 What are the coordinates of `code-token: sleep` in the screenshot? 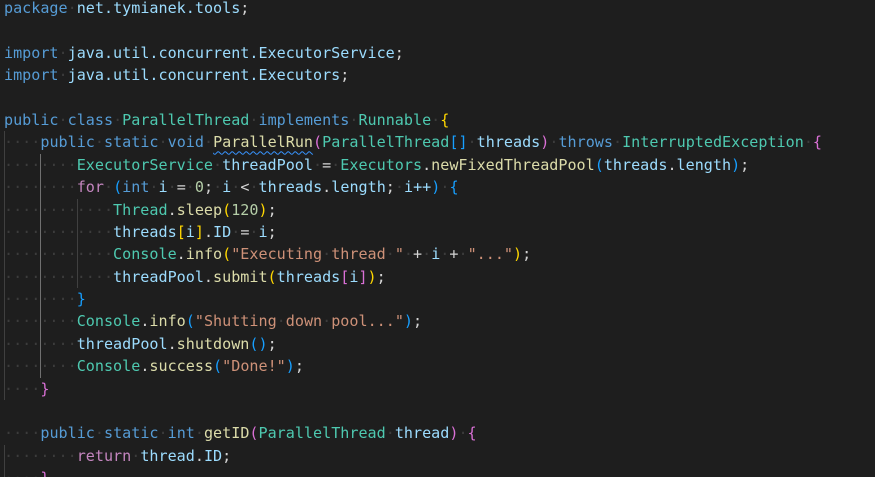 It's located at (199, 209).